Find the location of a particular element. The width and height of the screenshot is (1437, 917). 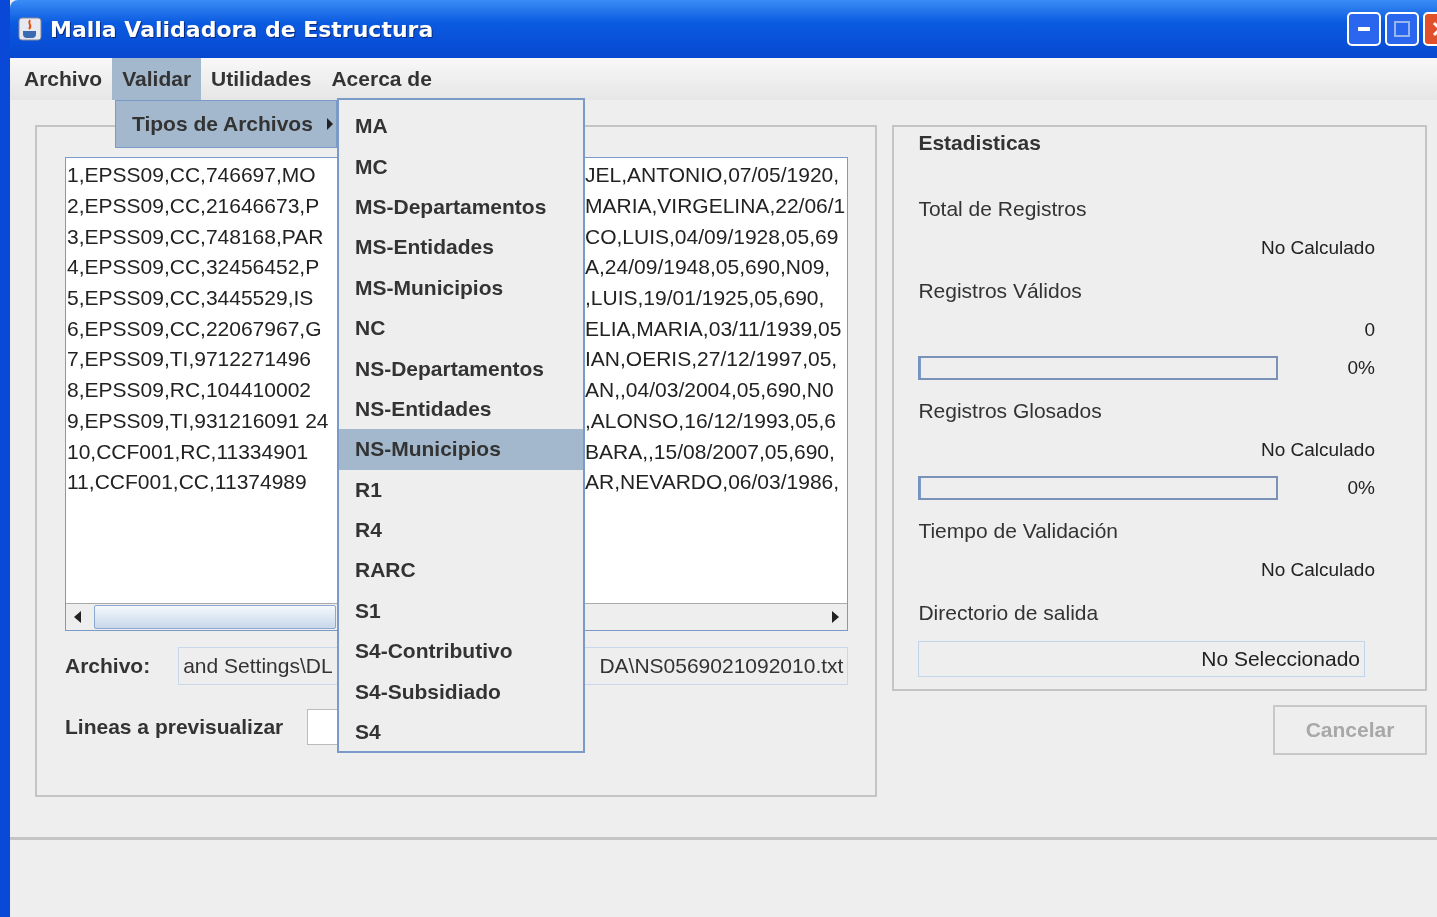

text-line: 9,EPSS09,TI,931216091 24 is located at coordinates (197, 420).